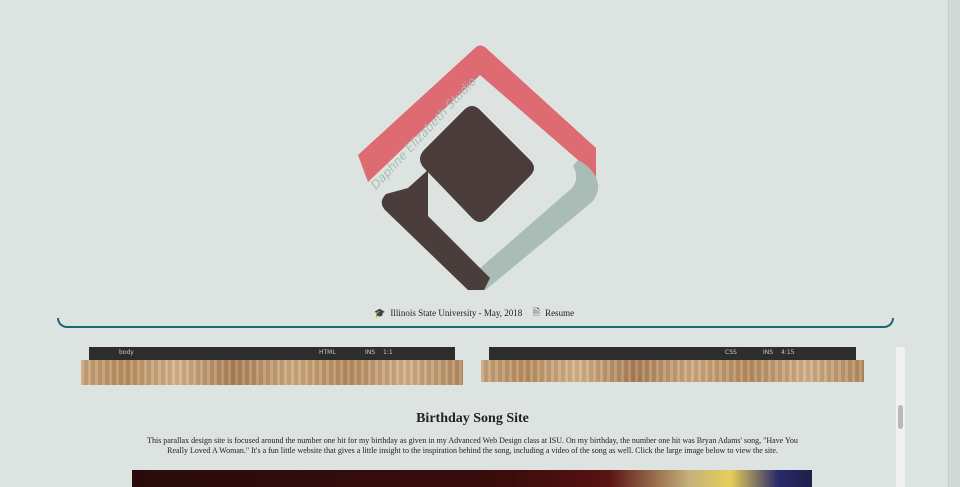 This screenshot has width=960, height=487. I want to click on content-scrollbar, so click(900, 417).